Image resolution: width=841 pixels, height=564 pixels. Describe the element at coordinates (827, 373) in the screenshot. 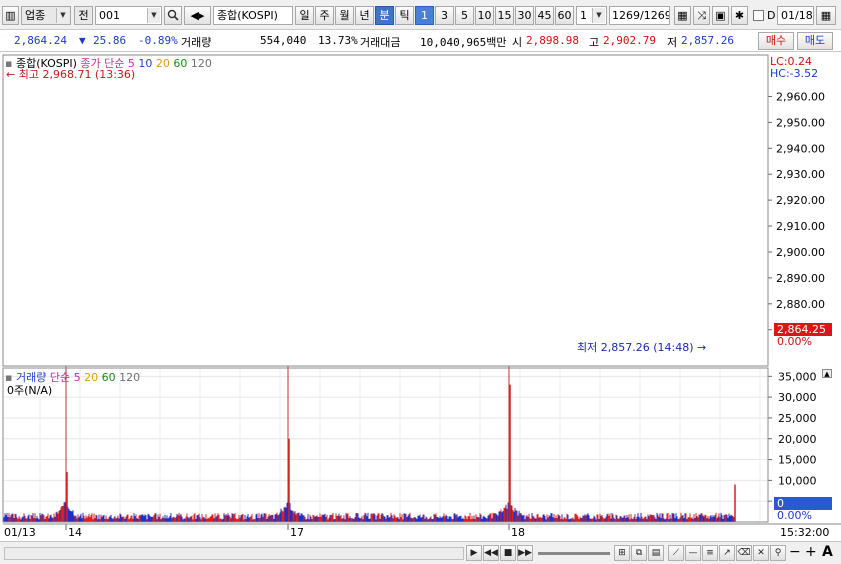

I see `volume-maximize-button: ▲` at that location.